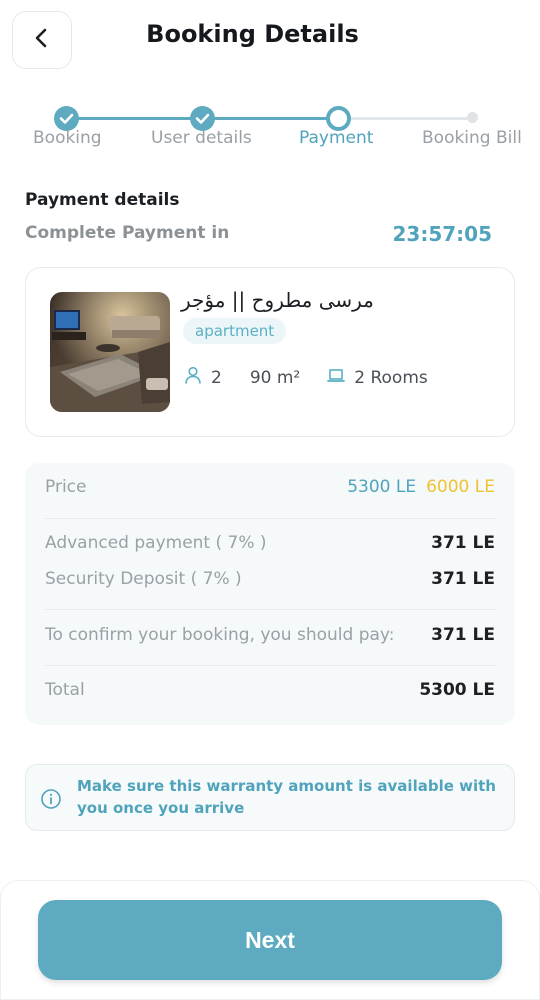 This screenshot has height=1000, width=540. I want to click on advanced-payment-row: Advanced payment ( 7% ) 371 LE, so click(270, 543).